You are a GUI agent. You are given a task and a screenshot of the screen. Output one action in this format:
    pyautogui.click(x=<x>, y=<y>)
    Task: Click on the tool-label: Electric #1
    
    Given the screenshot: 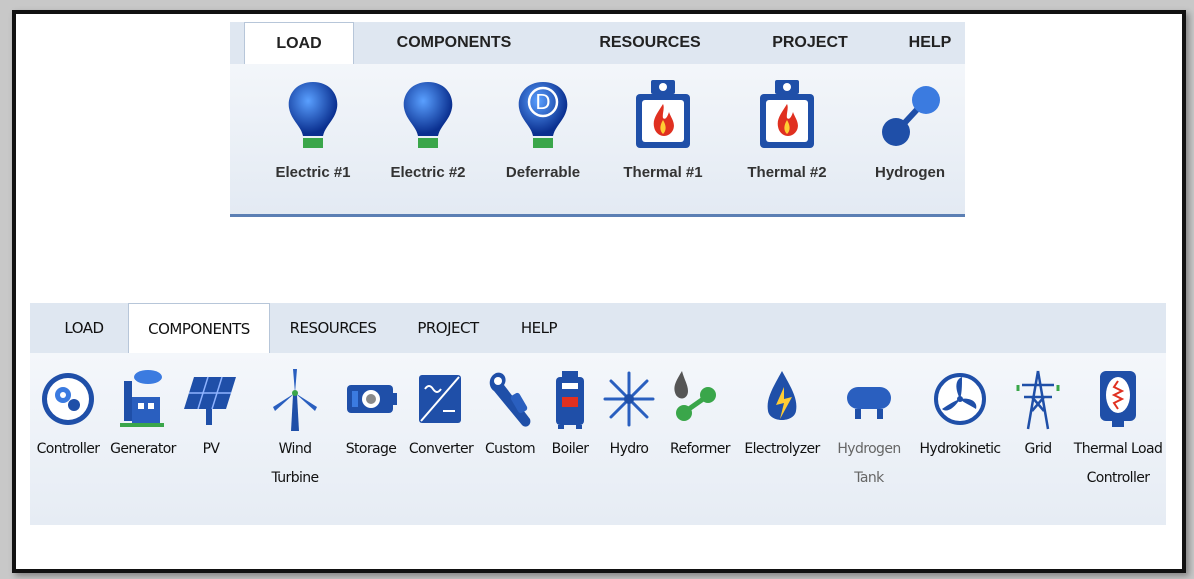 What is the action you would take?
    pyautogui.click(x=313, y=172)
    